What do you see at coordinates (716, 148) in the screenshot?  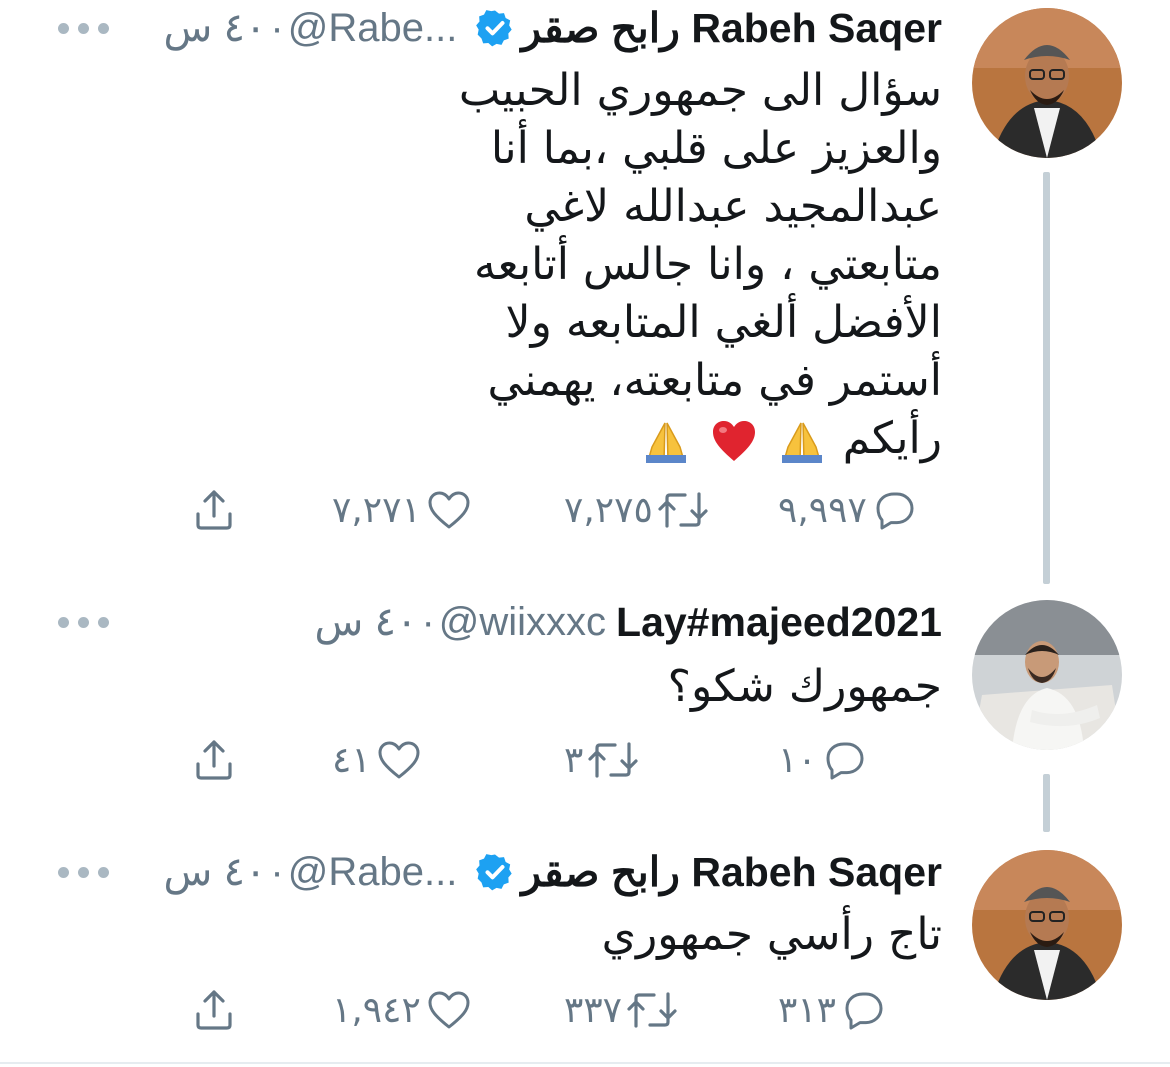 I see `tweet-text-line: والعزيز على قلبي ،بما أنا` at bounding box center [716, 148].